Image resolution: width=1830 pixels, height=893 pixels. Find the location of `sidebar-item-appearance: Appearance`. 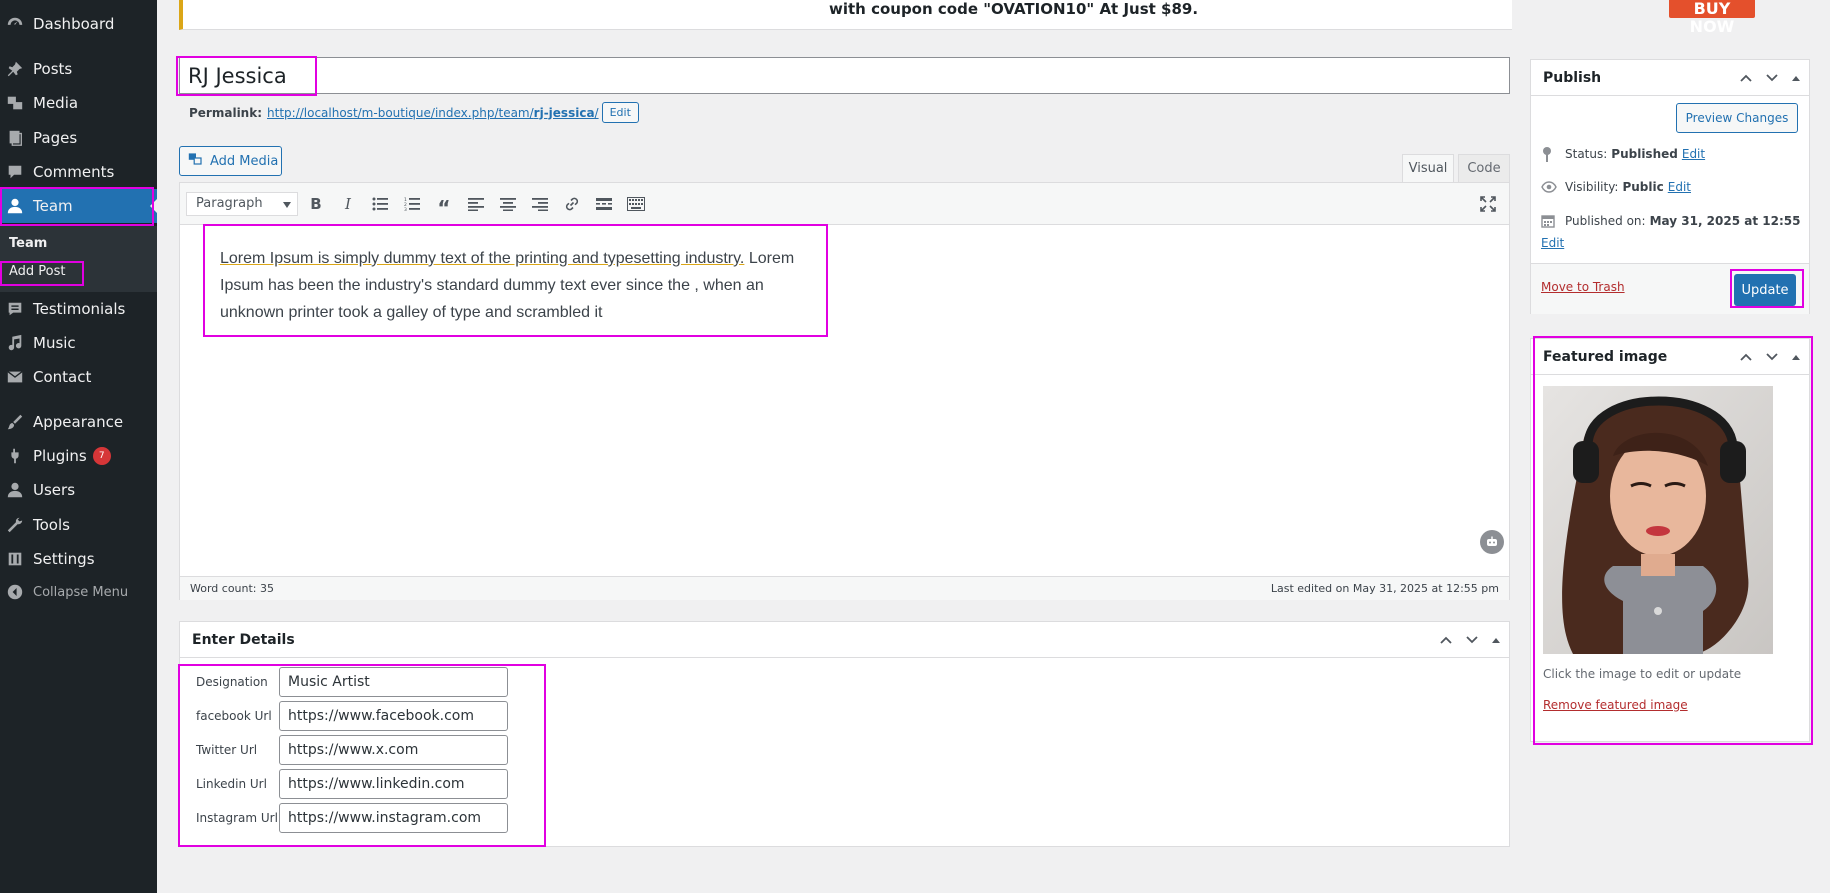

sidebar-item-appearance: Appearance is located at coordinates (78, 422).